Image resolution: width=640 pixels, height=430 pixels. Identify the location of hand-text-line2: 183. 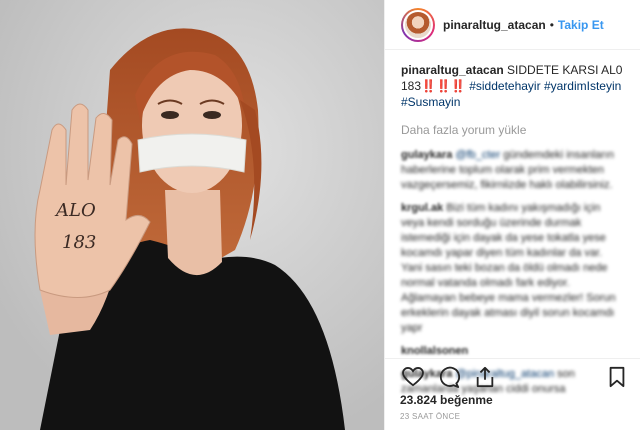
(79, 242).